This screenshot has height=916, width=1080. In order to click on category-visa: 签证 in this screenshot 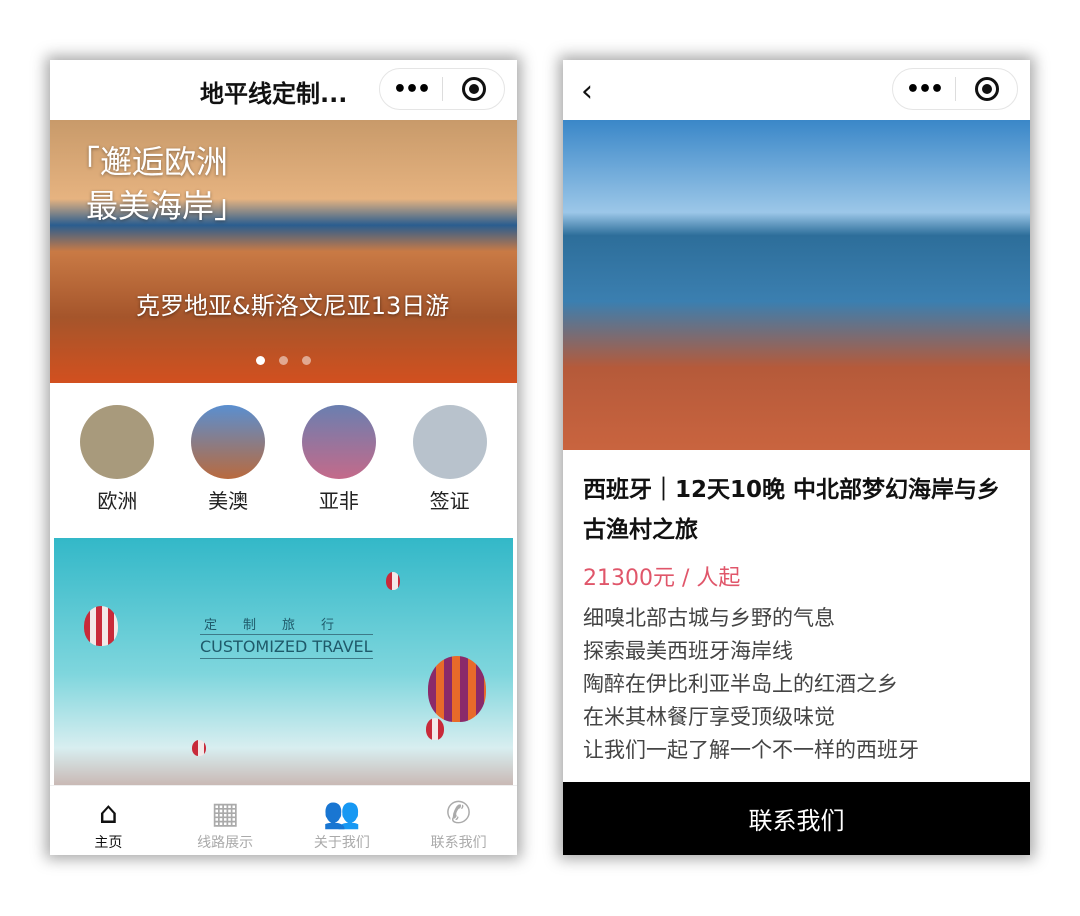, I will do `click(450, 471)`.